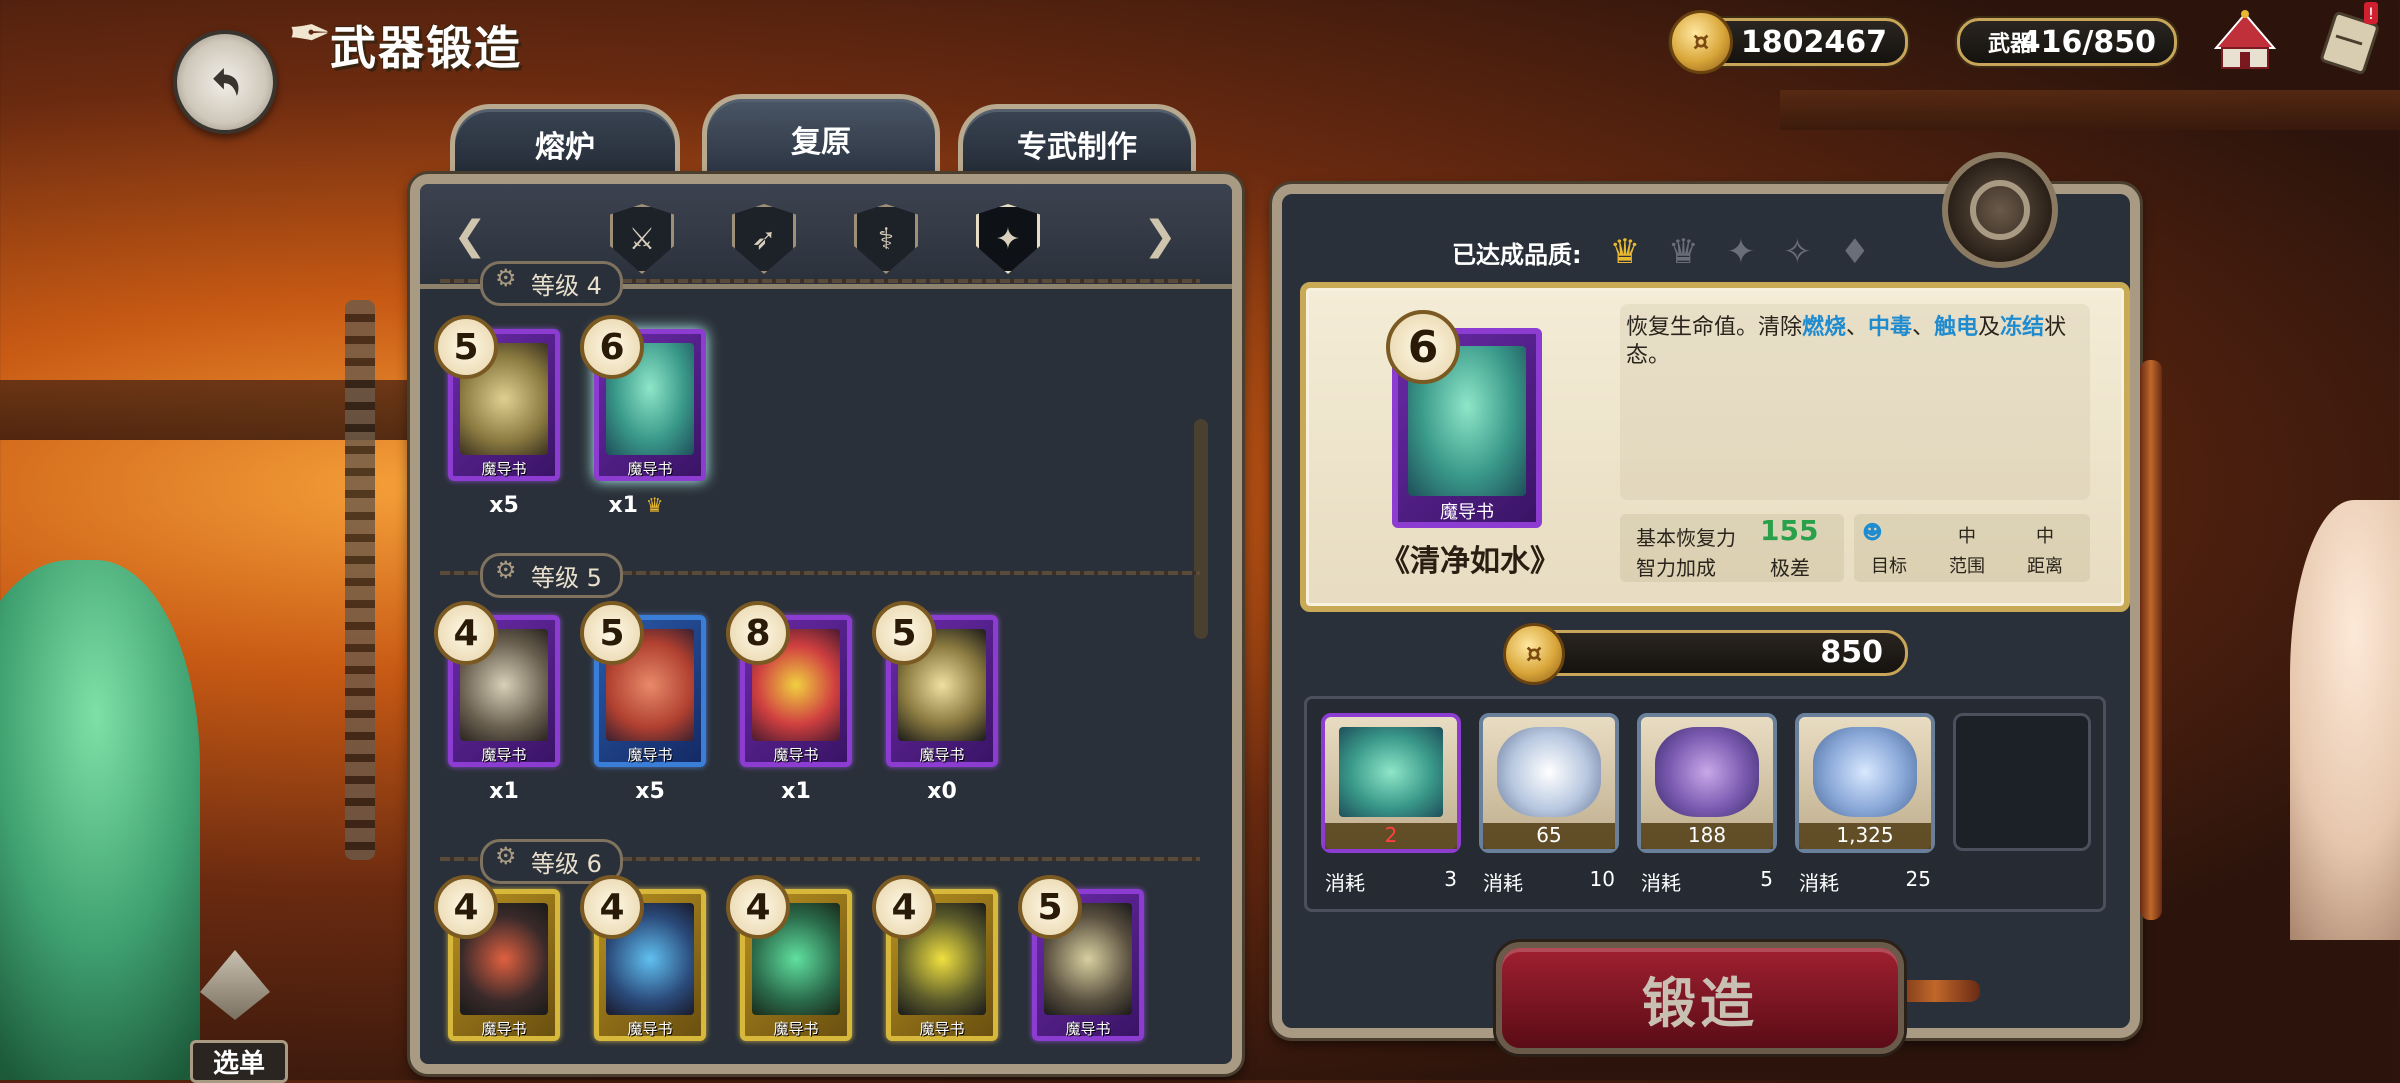 The width and height of the screenshot is (2400, 1083). What do you see at coordinates (1956, 327) in the screenshot?
I see `desc-keyword-shock: 触电` at bounding box center [1956, 327].